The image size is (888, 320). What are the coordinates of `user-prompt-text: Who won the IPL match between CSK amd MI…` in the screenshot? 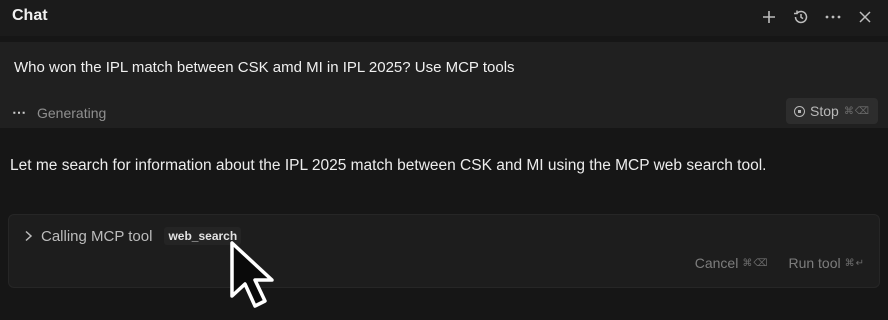 It's located at (264, 67).